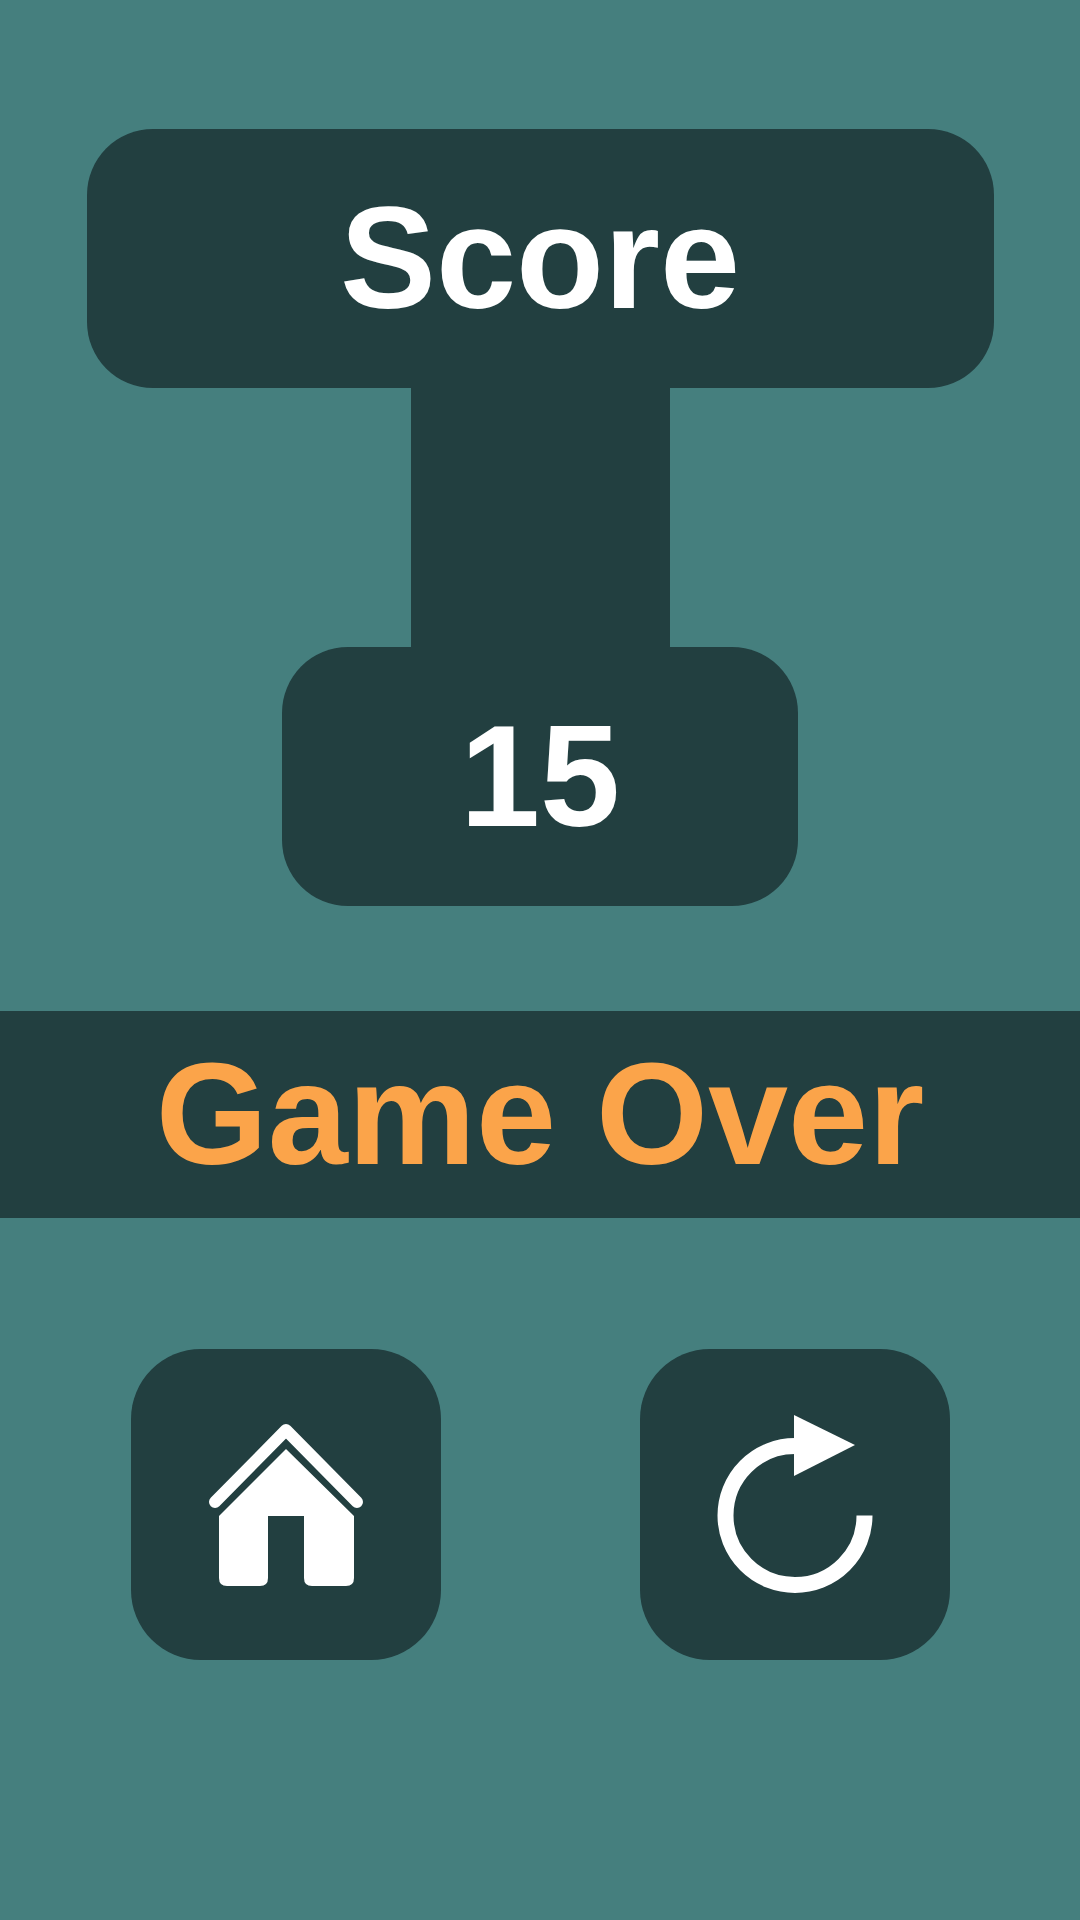 This screenshot has width=1080, height=1920. What do you see at coordinates (540, 776) in the screenshot?
I see `score-value: 15` at bounding box center [540, 776].